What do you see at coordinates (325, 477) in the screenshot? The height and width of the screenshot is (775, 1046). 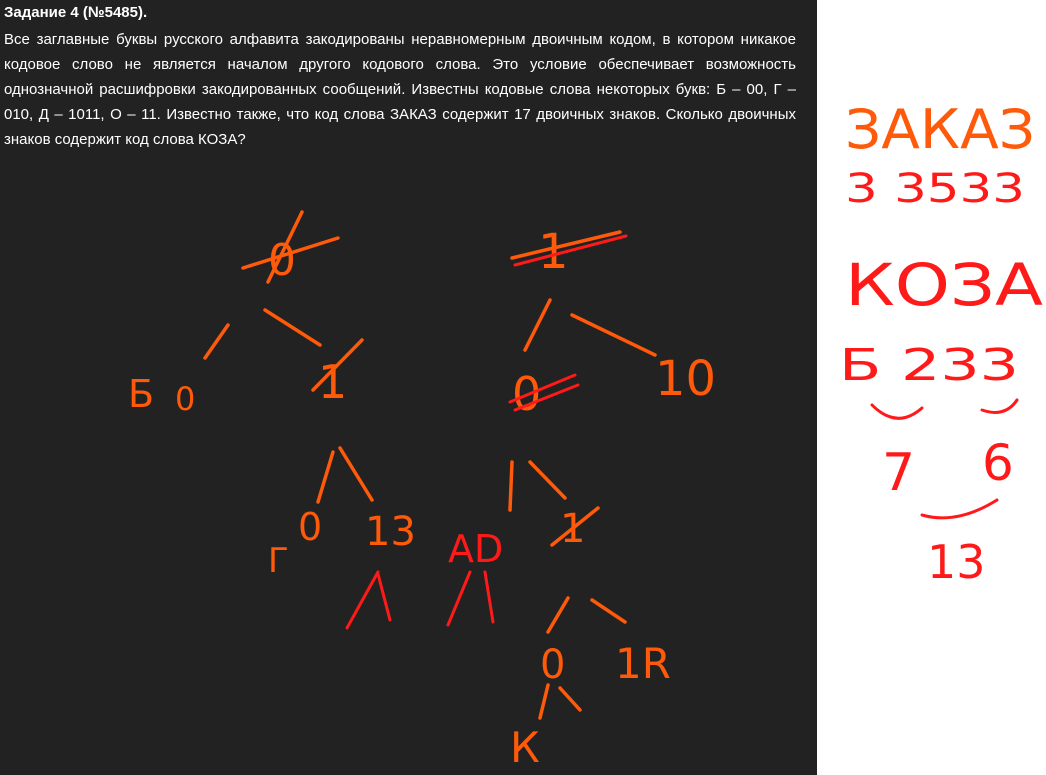 I see `branch-01-left` at bounding box center [325, 477].